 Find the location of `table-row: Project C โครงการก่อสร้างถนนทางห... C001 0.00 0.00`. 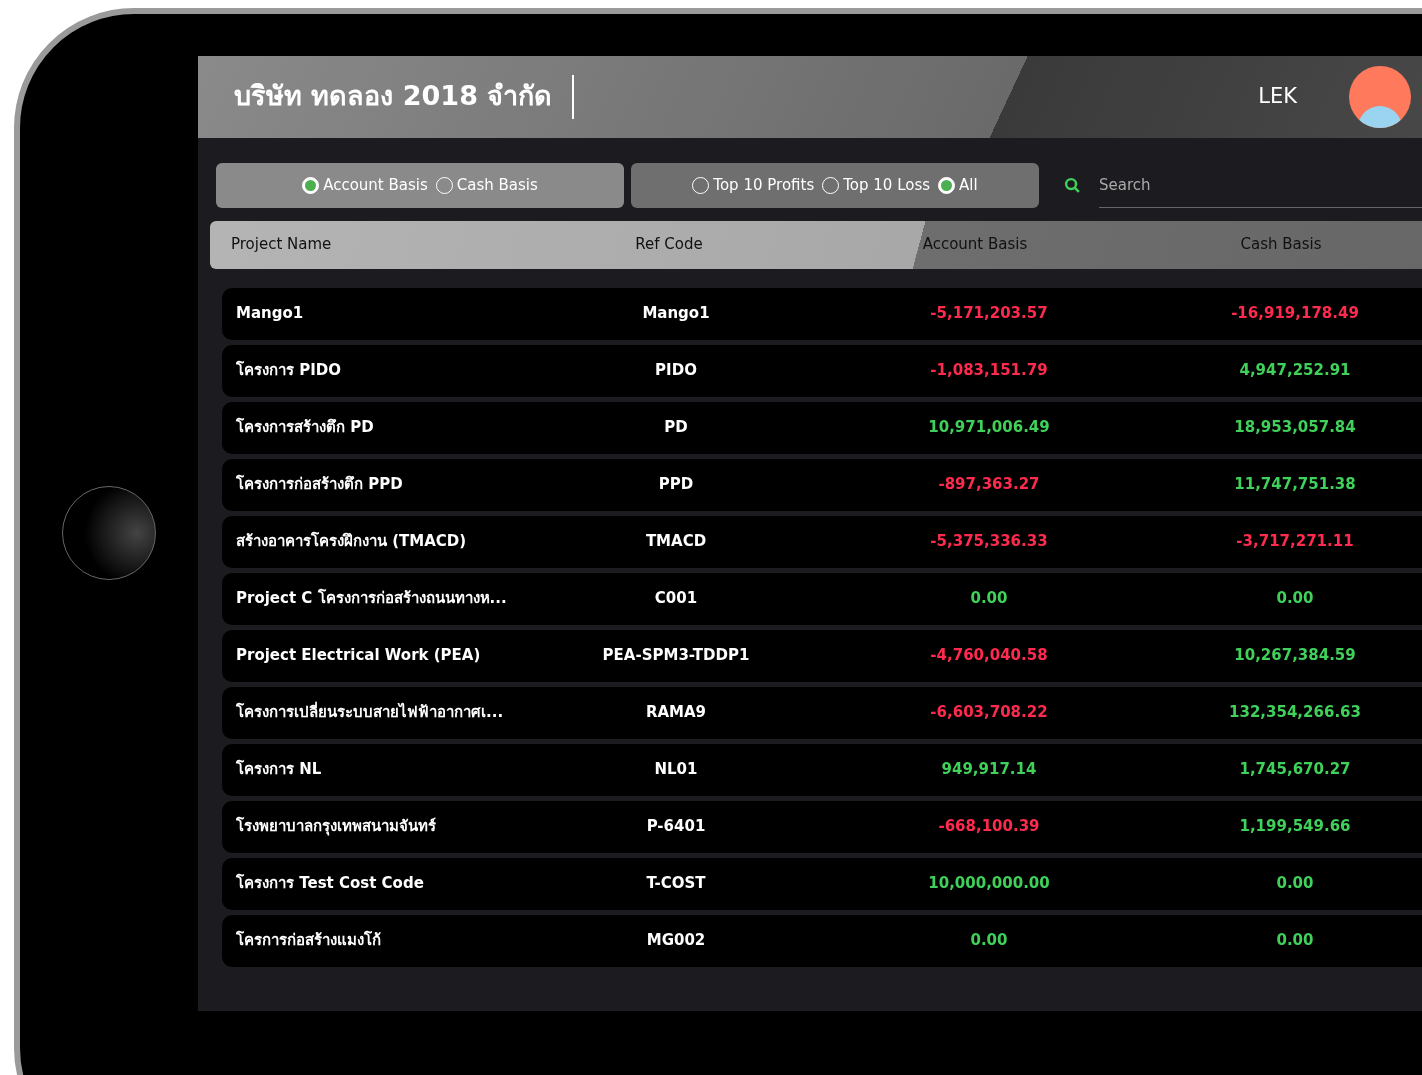

table-row: Project C โครงการก่อสร้างถนนทางห... C001 0.00 0.00 is located at coordinates (822, 598).